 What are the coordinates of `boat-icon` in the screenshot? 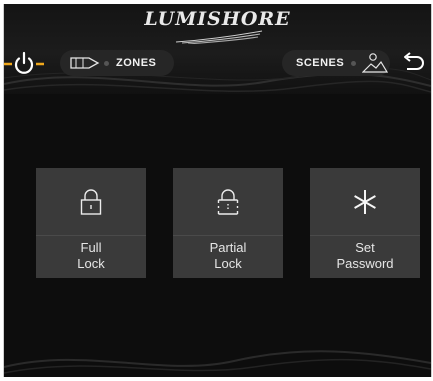 It's located at (85, 63).